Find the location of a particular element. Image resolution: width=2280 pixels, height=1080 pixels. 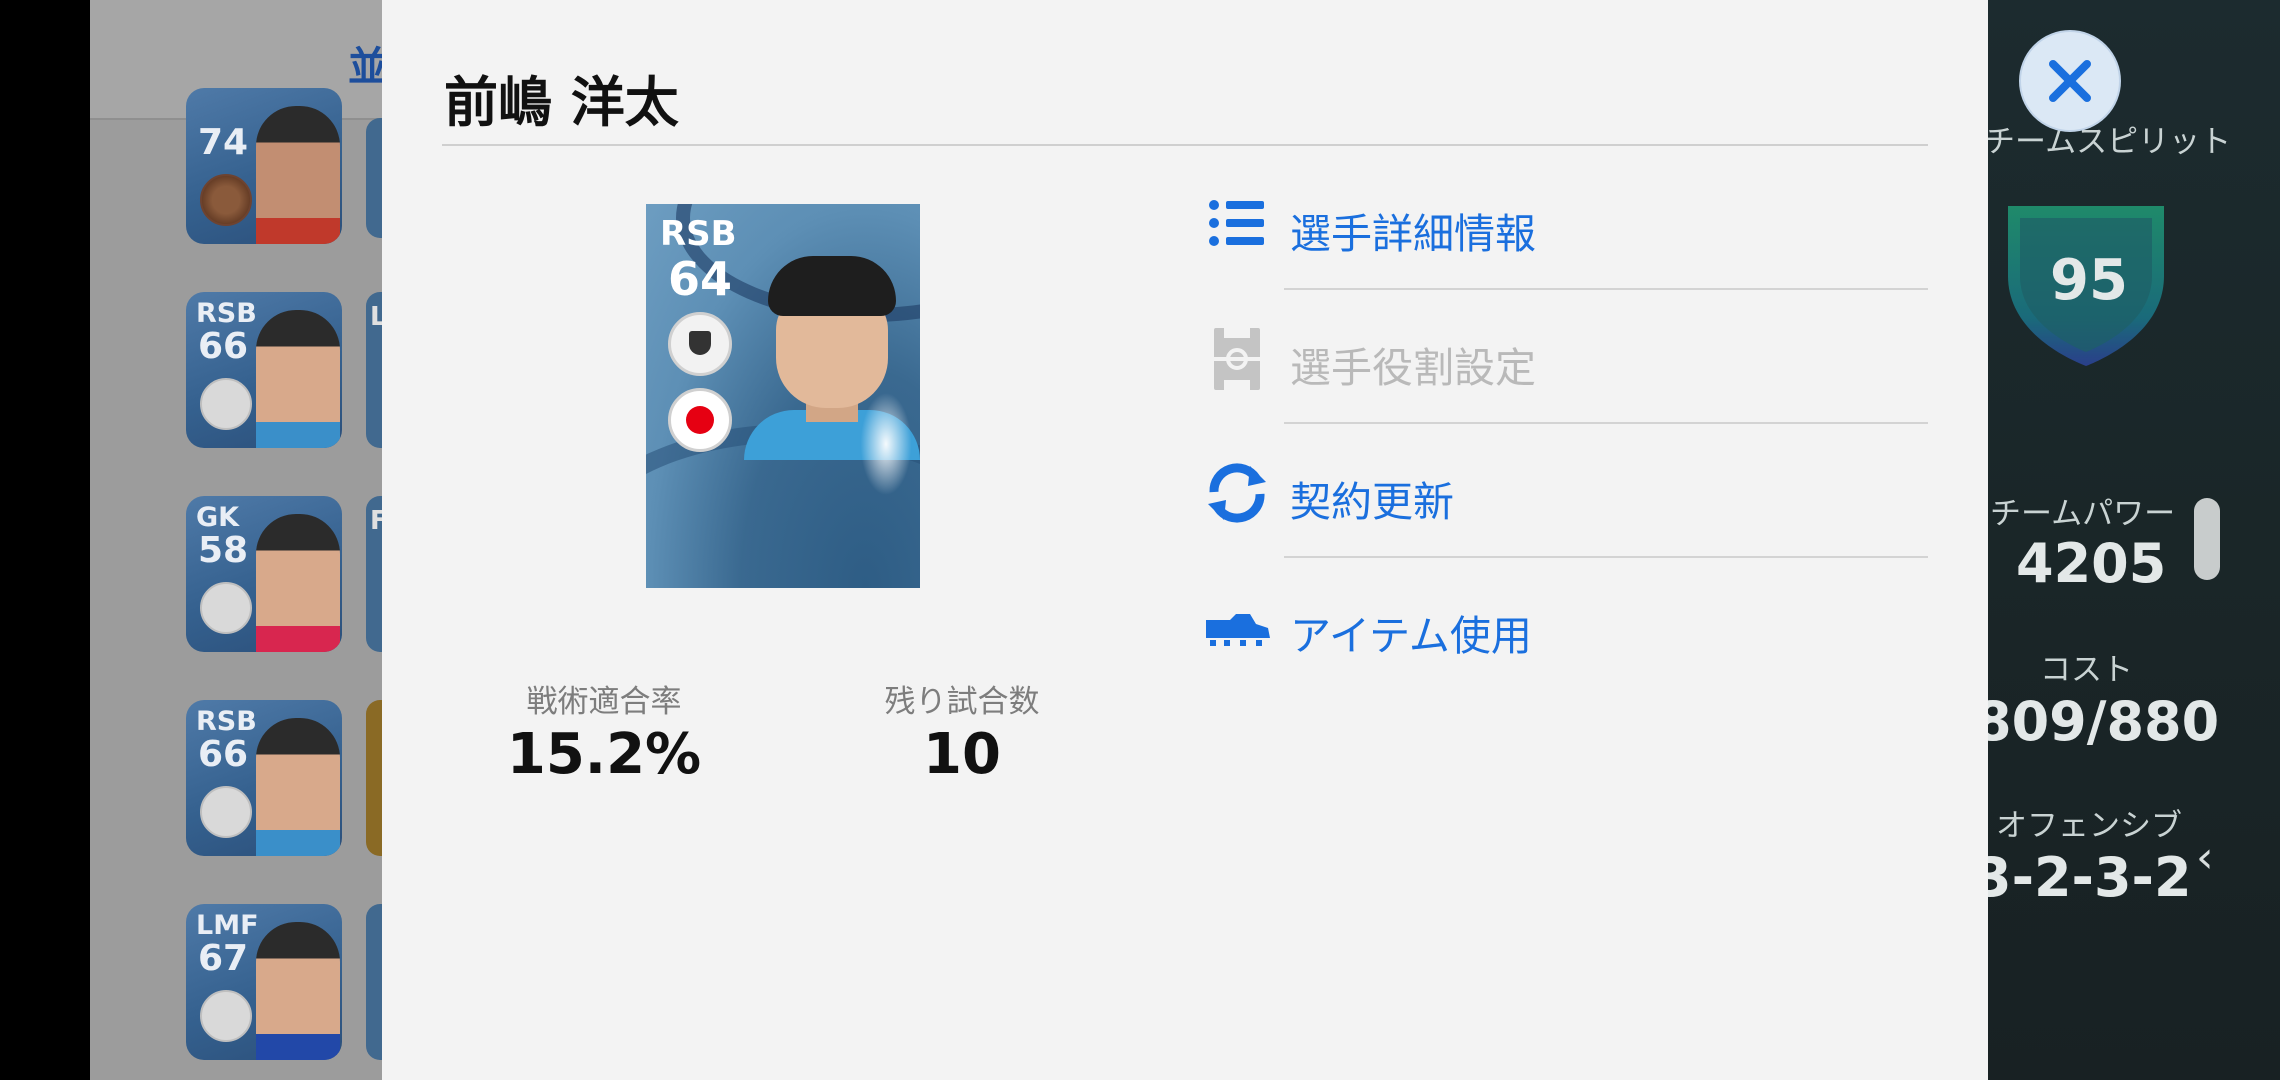

team-power-value: 4205 is located at coordinates (2091, 563).